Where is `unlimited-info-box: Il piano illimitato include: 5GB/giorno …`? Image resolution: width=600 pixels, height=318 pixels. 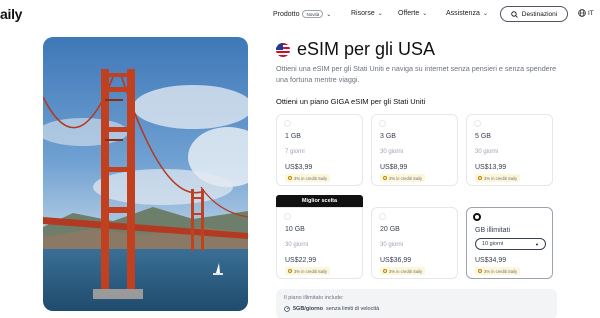 unlimited-info-box: Il piano illimitato include: 5GB/giorno … is located at coordinates (416, 303).